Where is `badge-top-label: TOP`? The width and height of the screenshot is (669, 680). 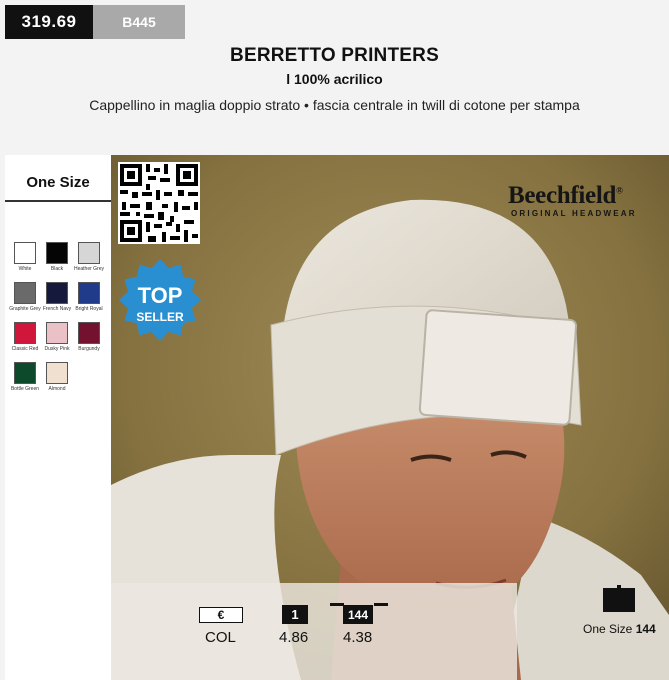 badge-top-label: TOP is located at coordinates (160, 295).